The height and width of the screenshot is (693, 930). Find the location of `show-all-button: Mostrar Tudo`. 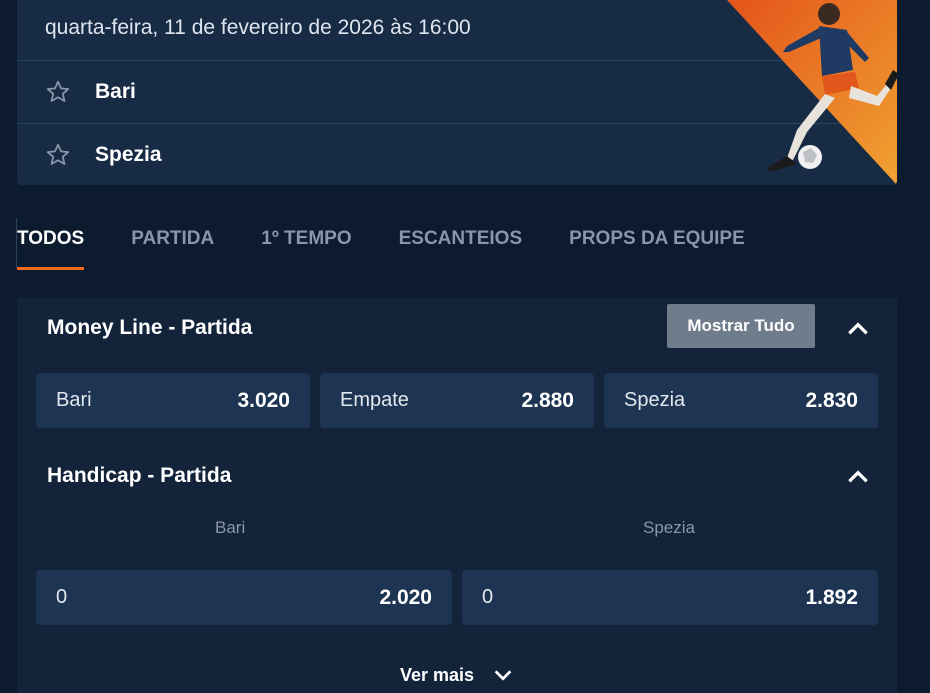

show-all-button: Mostrar Tudo is located at coordinates (741, 326).